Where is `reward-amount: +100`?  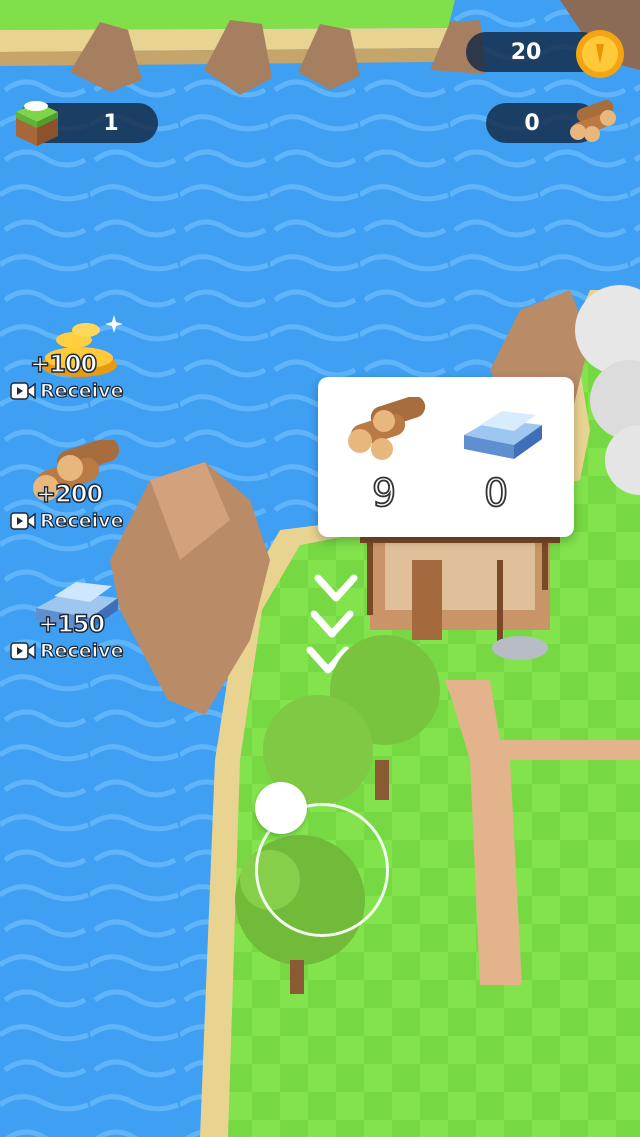 reward-amount: +100 is located at coordinates (63, 364).